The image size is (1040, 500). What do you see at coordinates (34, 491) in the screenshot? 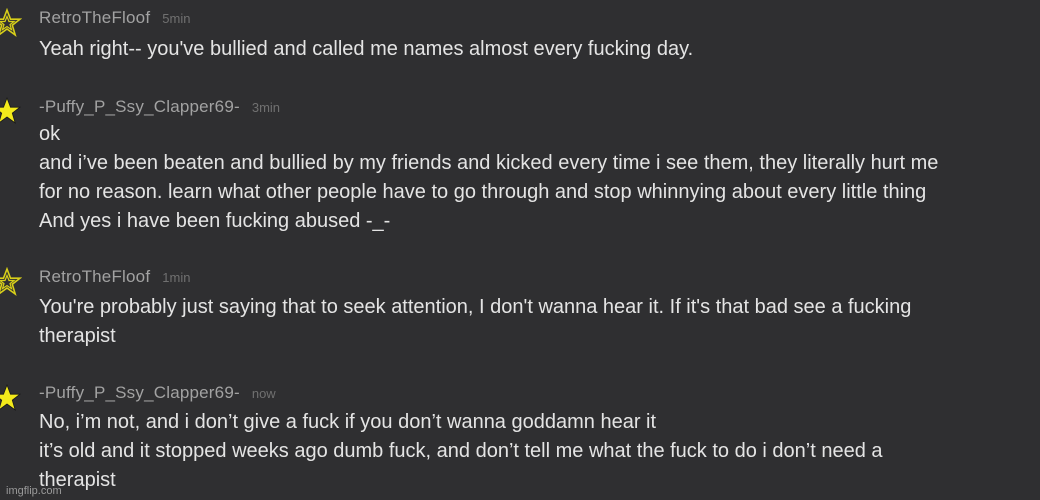
I see `watermark: imgflip.com` at bounding box center [34, 491].